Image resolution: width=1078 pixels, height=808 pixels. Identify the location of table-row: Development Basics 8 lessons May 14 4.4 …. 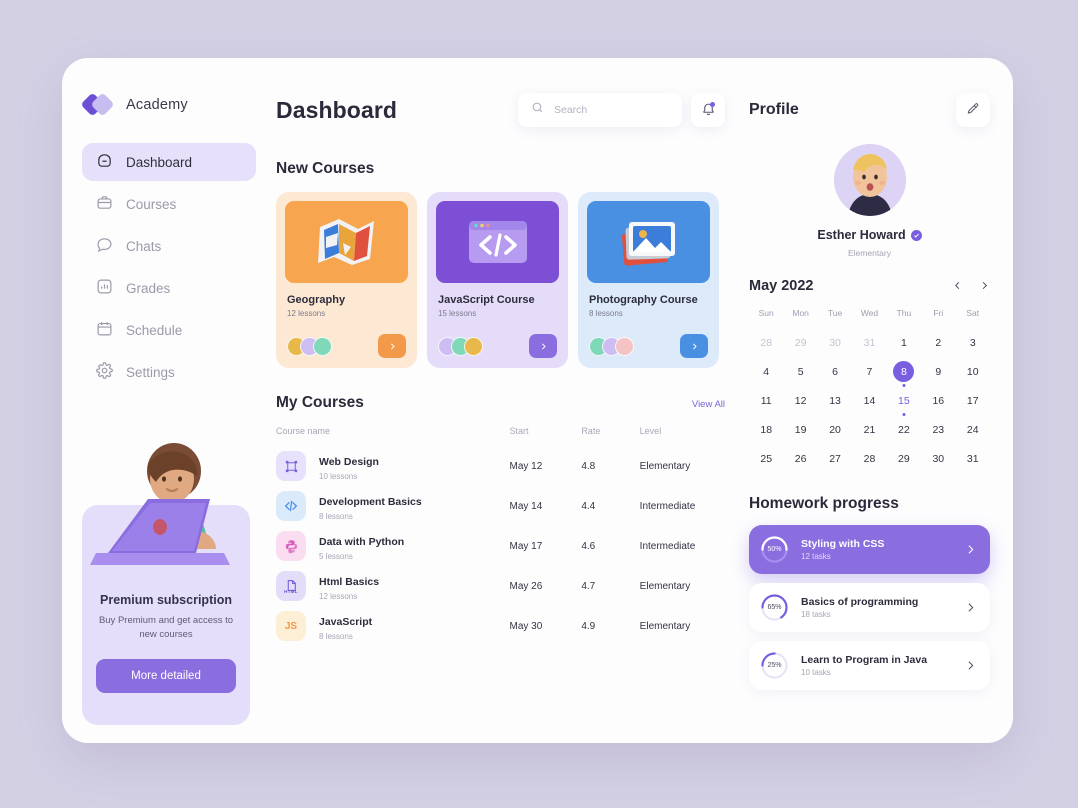
(500, 506).